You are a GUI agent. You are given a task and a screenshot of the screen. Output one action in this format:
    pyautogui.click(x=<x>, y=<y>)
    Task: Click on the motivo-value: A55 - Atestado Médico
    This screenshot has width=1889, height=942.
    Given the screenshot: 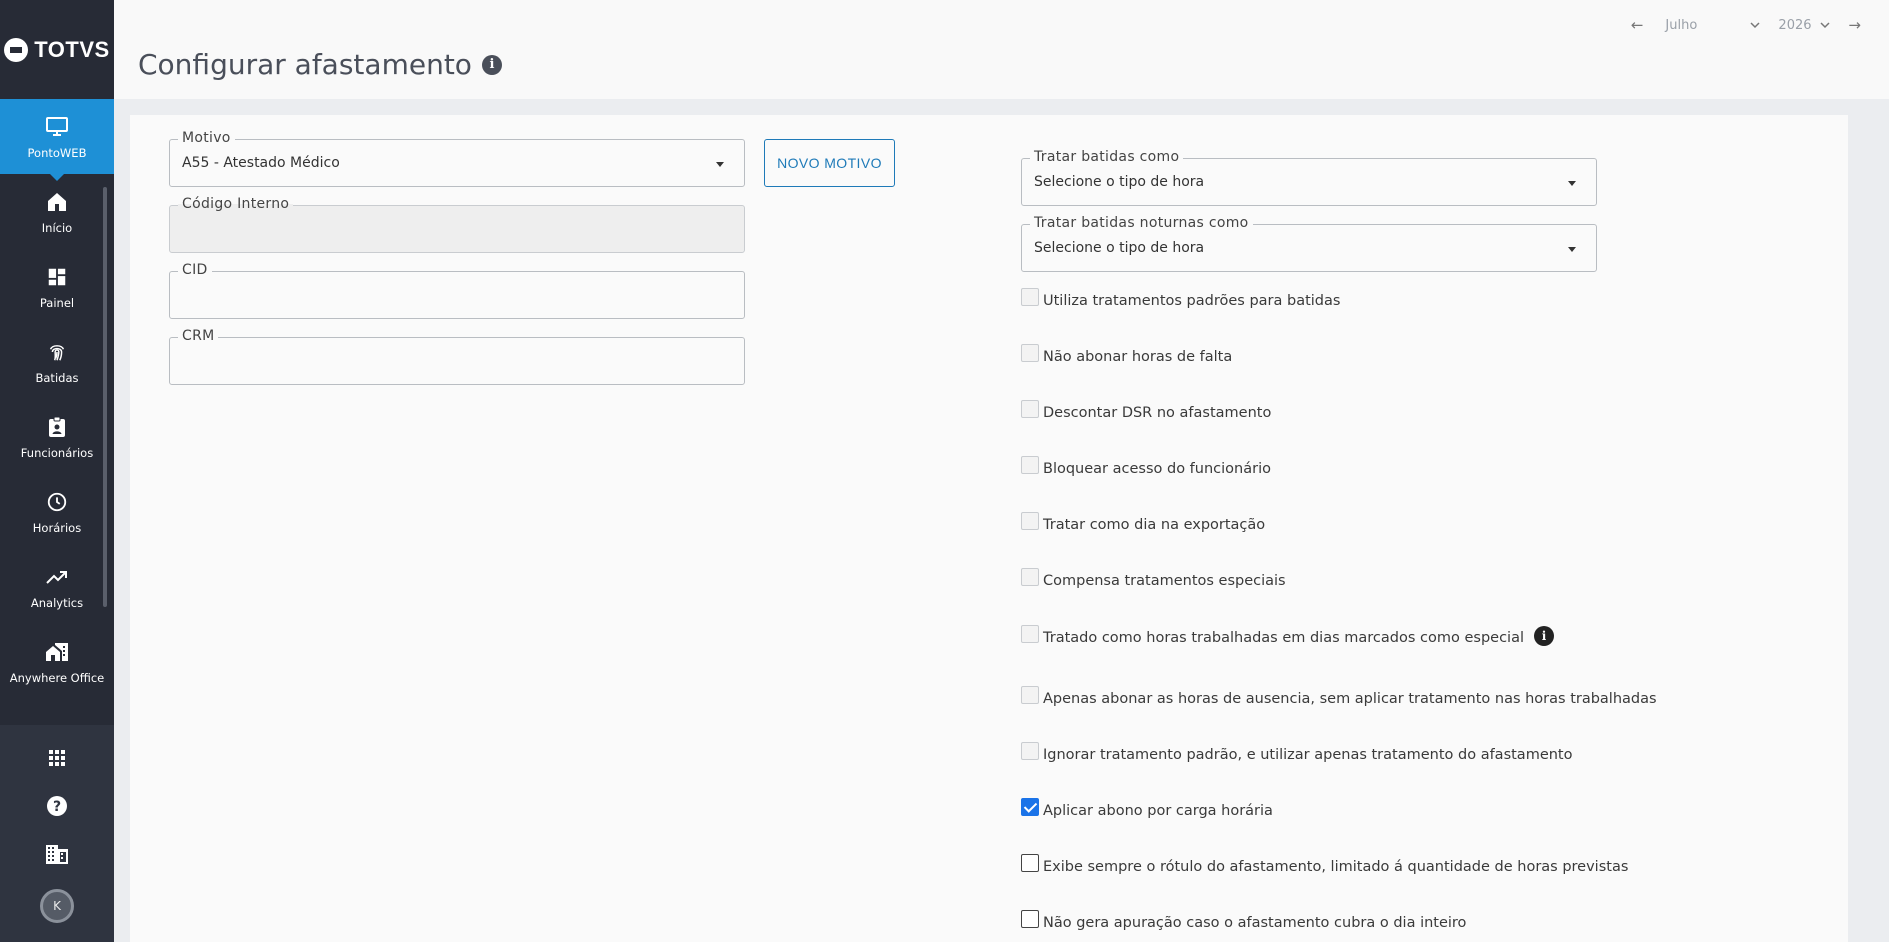 What is the action you would take?
    pyautogui.click(x=261, y=163)
    